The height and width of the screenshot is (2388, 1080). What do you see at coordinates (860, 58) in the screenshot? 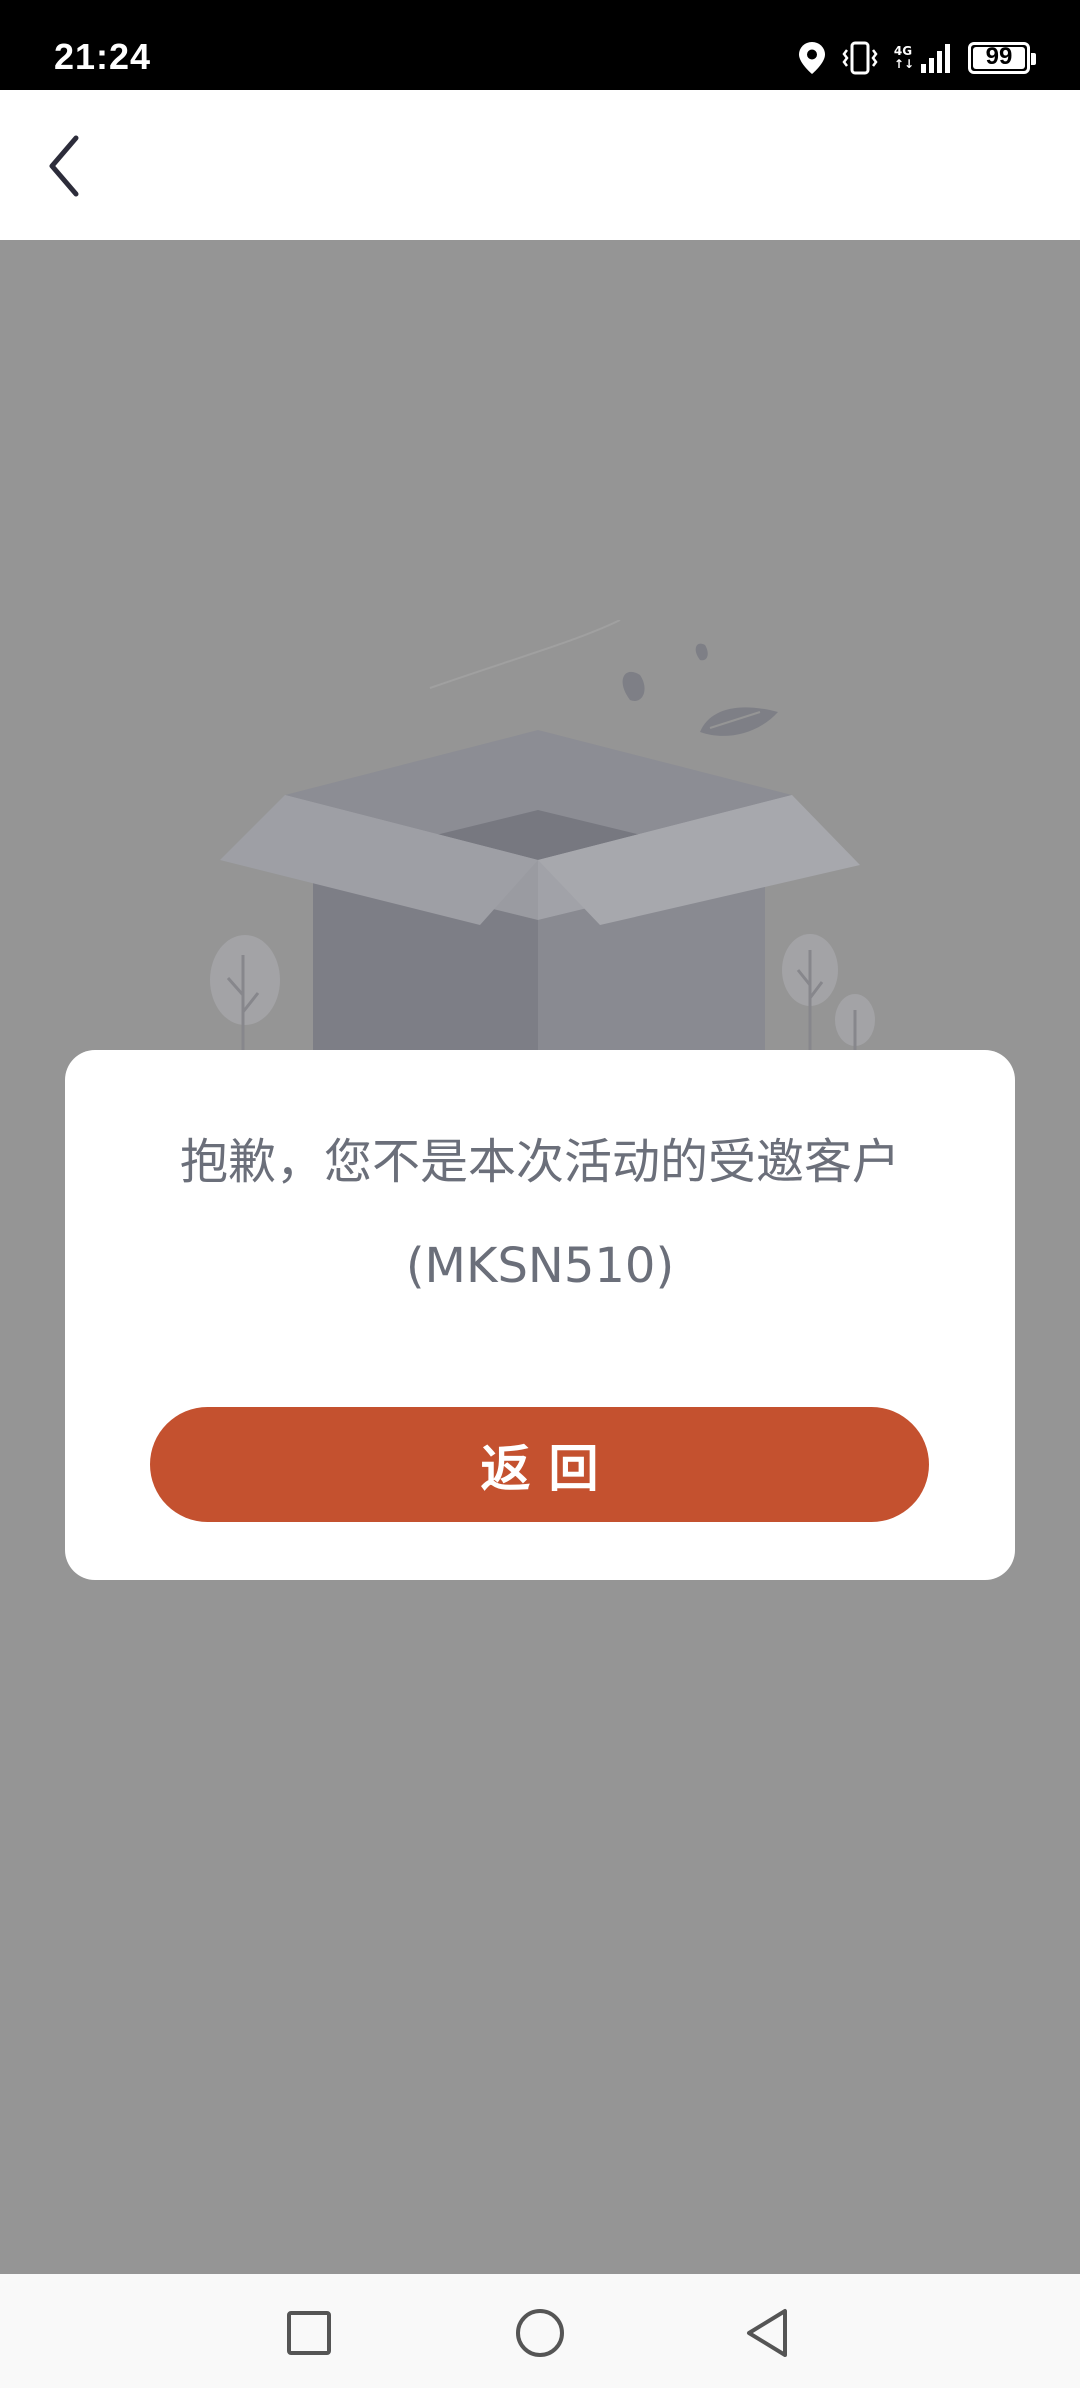
I see `vibrate-icon` at bounding box center [860, 58].